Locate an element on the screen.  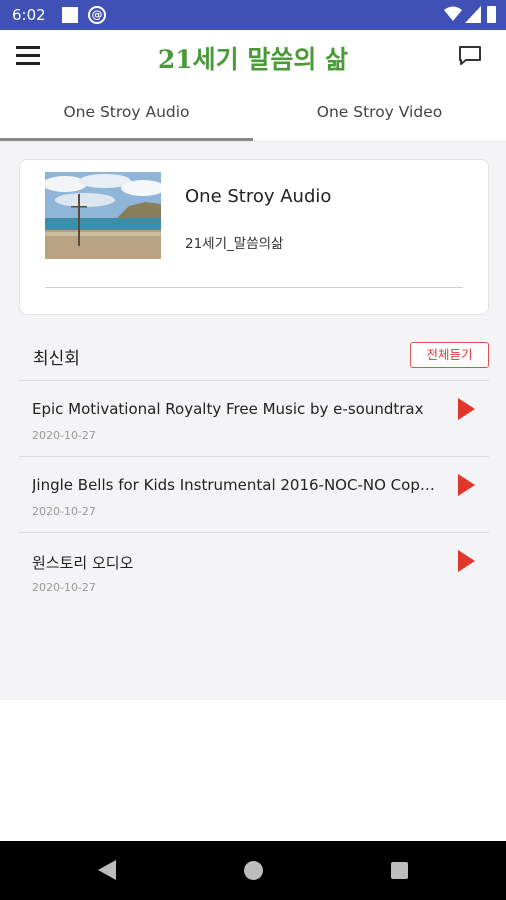
app-bar: 21세기 말씀의 삶 is located at coordinates (253, 58).